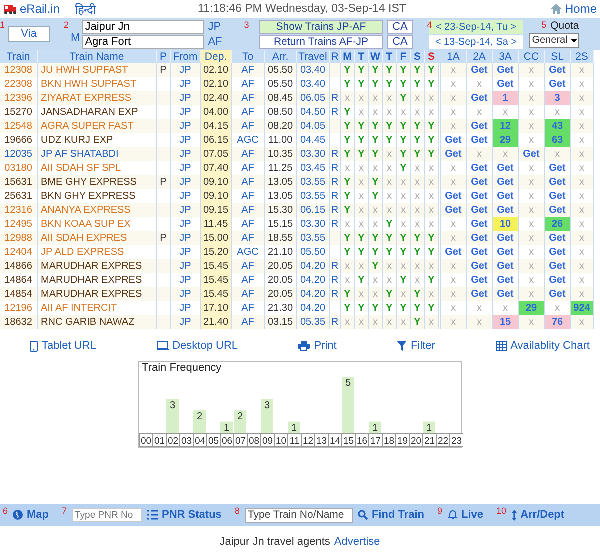 The image size is (600, 552). I want to click on advertise-link: Advertise, so click(357, 542).